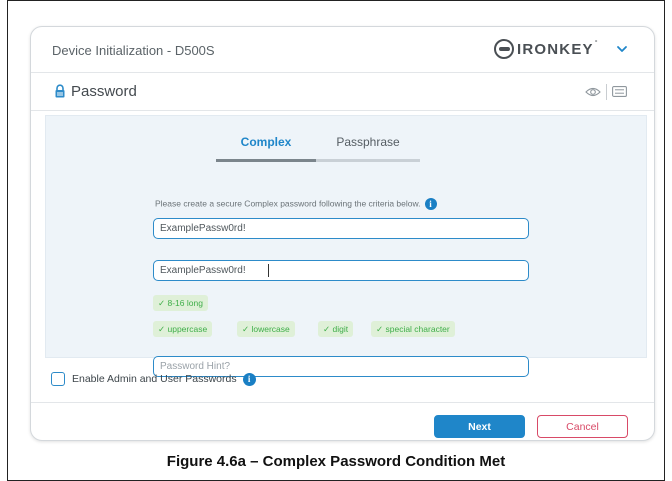 The width and height of the screenshot is (672, 481). I want to click on criterion-digit: ✓ digit, so click(336, 329).